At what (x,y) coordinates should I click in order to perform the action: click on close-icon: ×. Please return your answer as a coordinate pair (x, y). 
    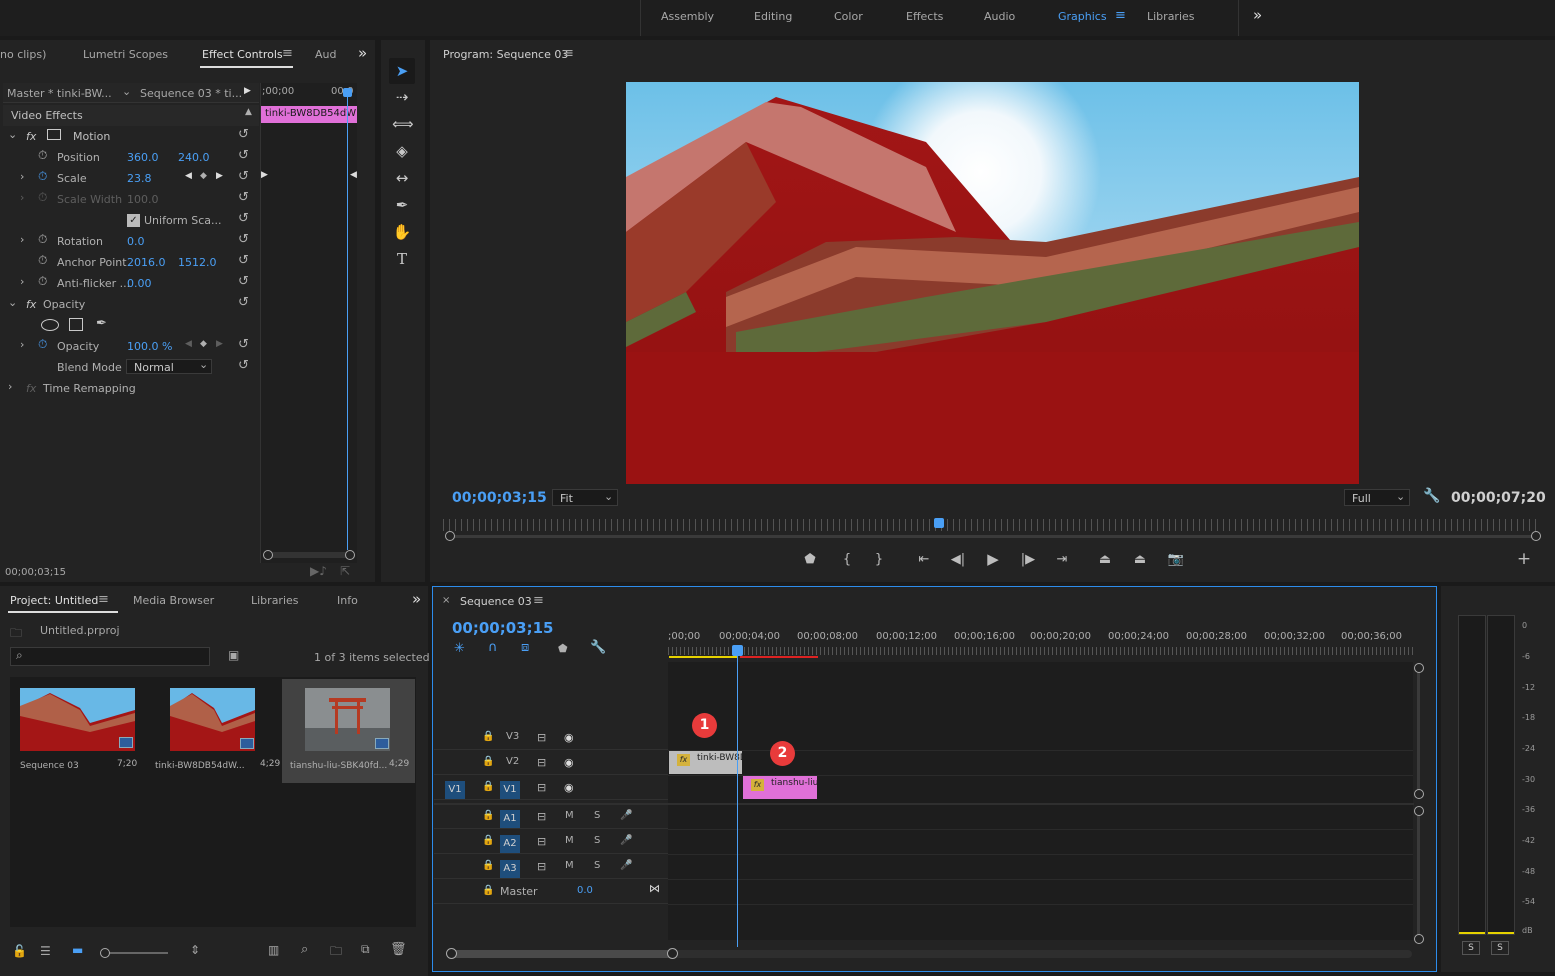
    Looking at the image, I should click on (446, 600).